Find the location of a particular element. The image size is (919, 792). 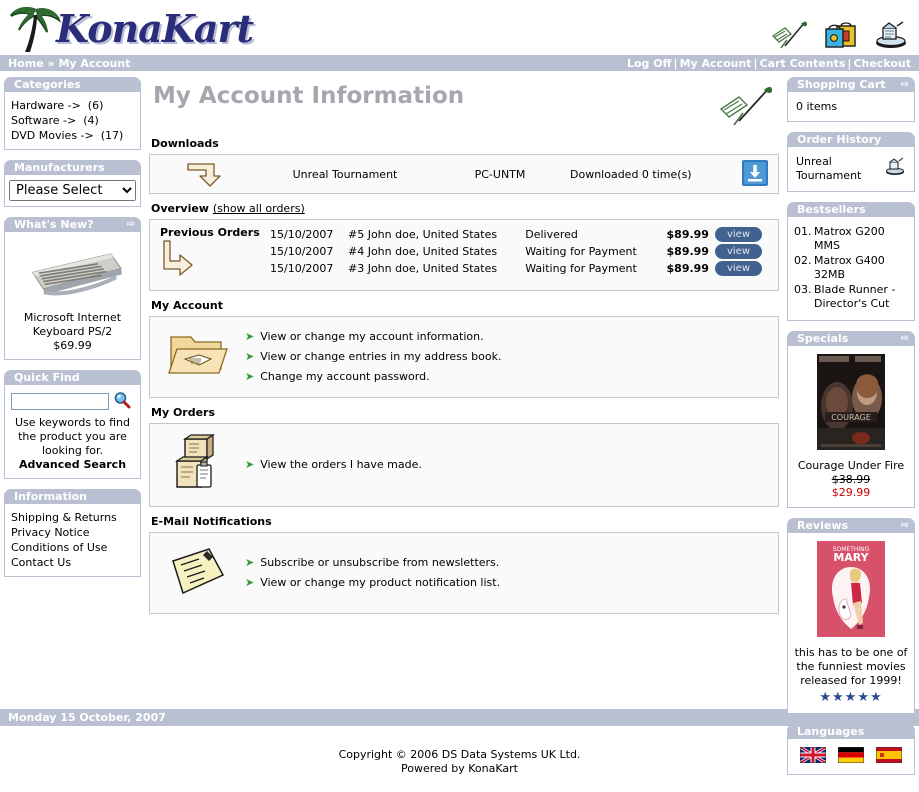

link-label: View or change my account information. is located at coordinates (372, 336).